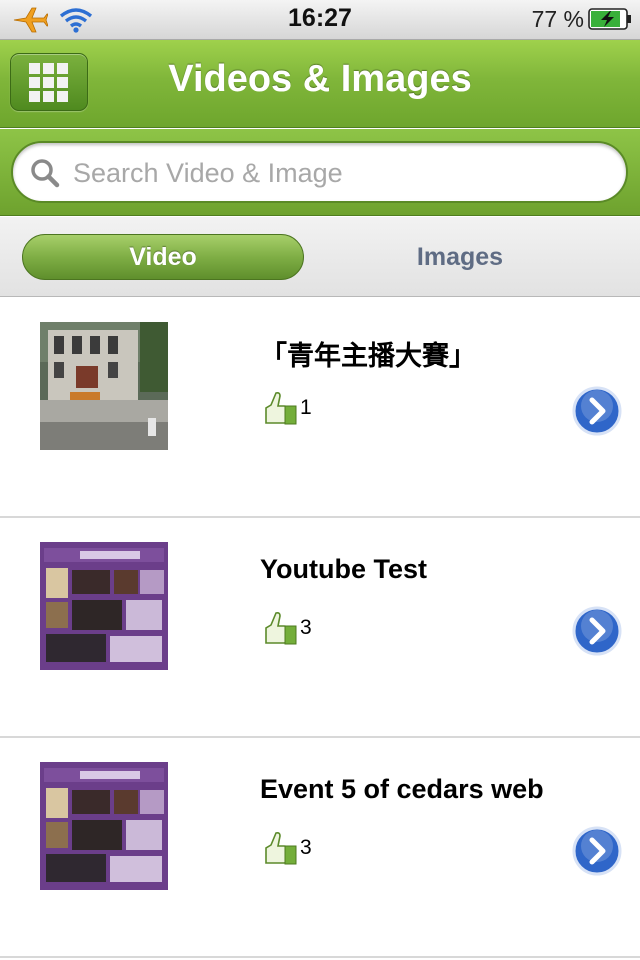 Image resolution: width=640 pixels, height=960 pixels. What do you see at coordinates (306, 407) in the screenshot?
I see `like-count: 1` at bounding box center [306, 407].